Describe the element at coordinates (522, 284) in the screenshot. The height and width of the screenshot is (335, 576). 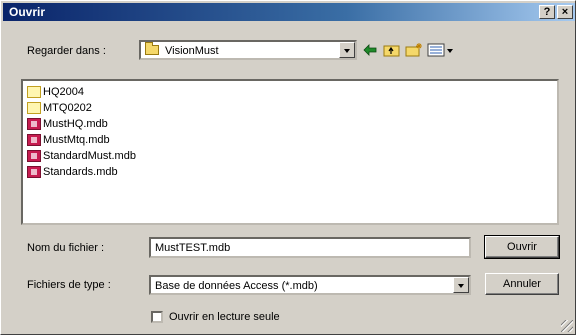
I see `cancel-button: Annuler` at that location.